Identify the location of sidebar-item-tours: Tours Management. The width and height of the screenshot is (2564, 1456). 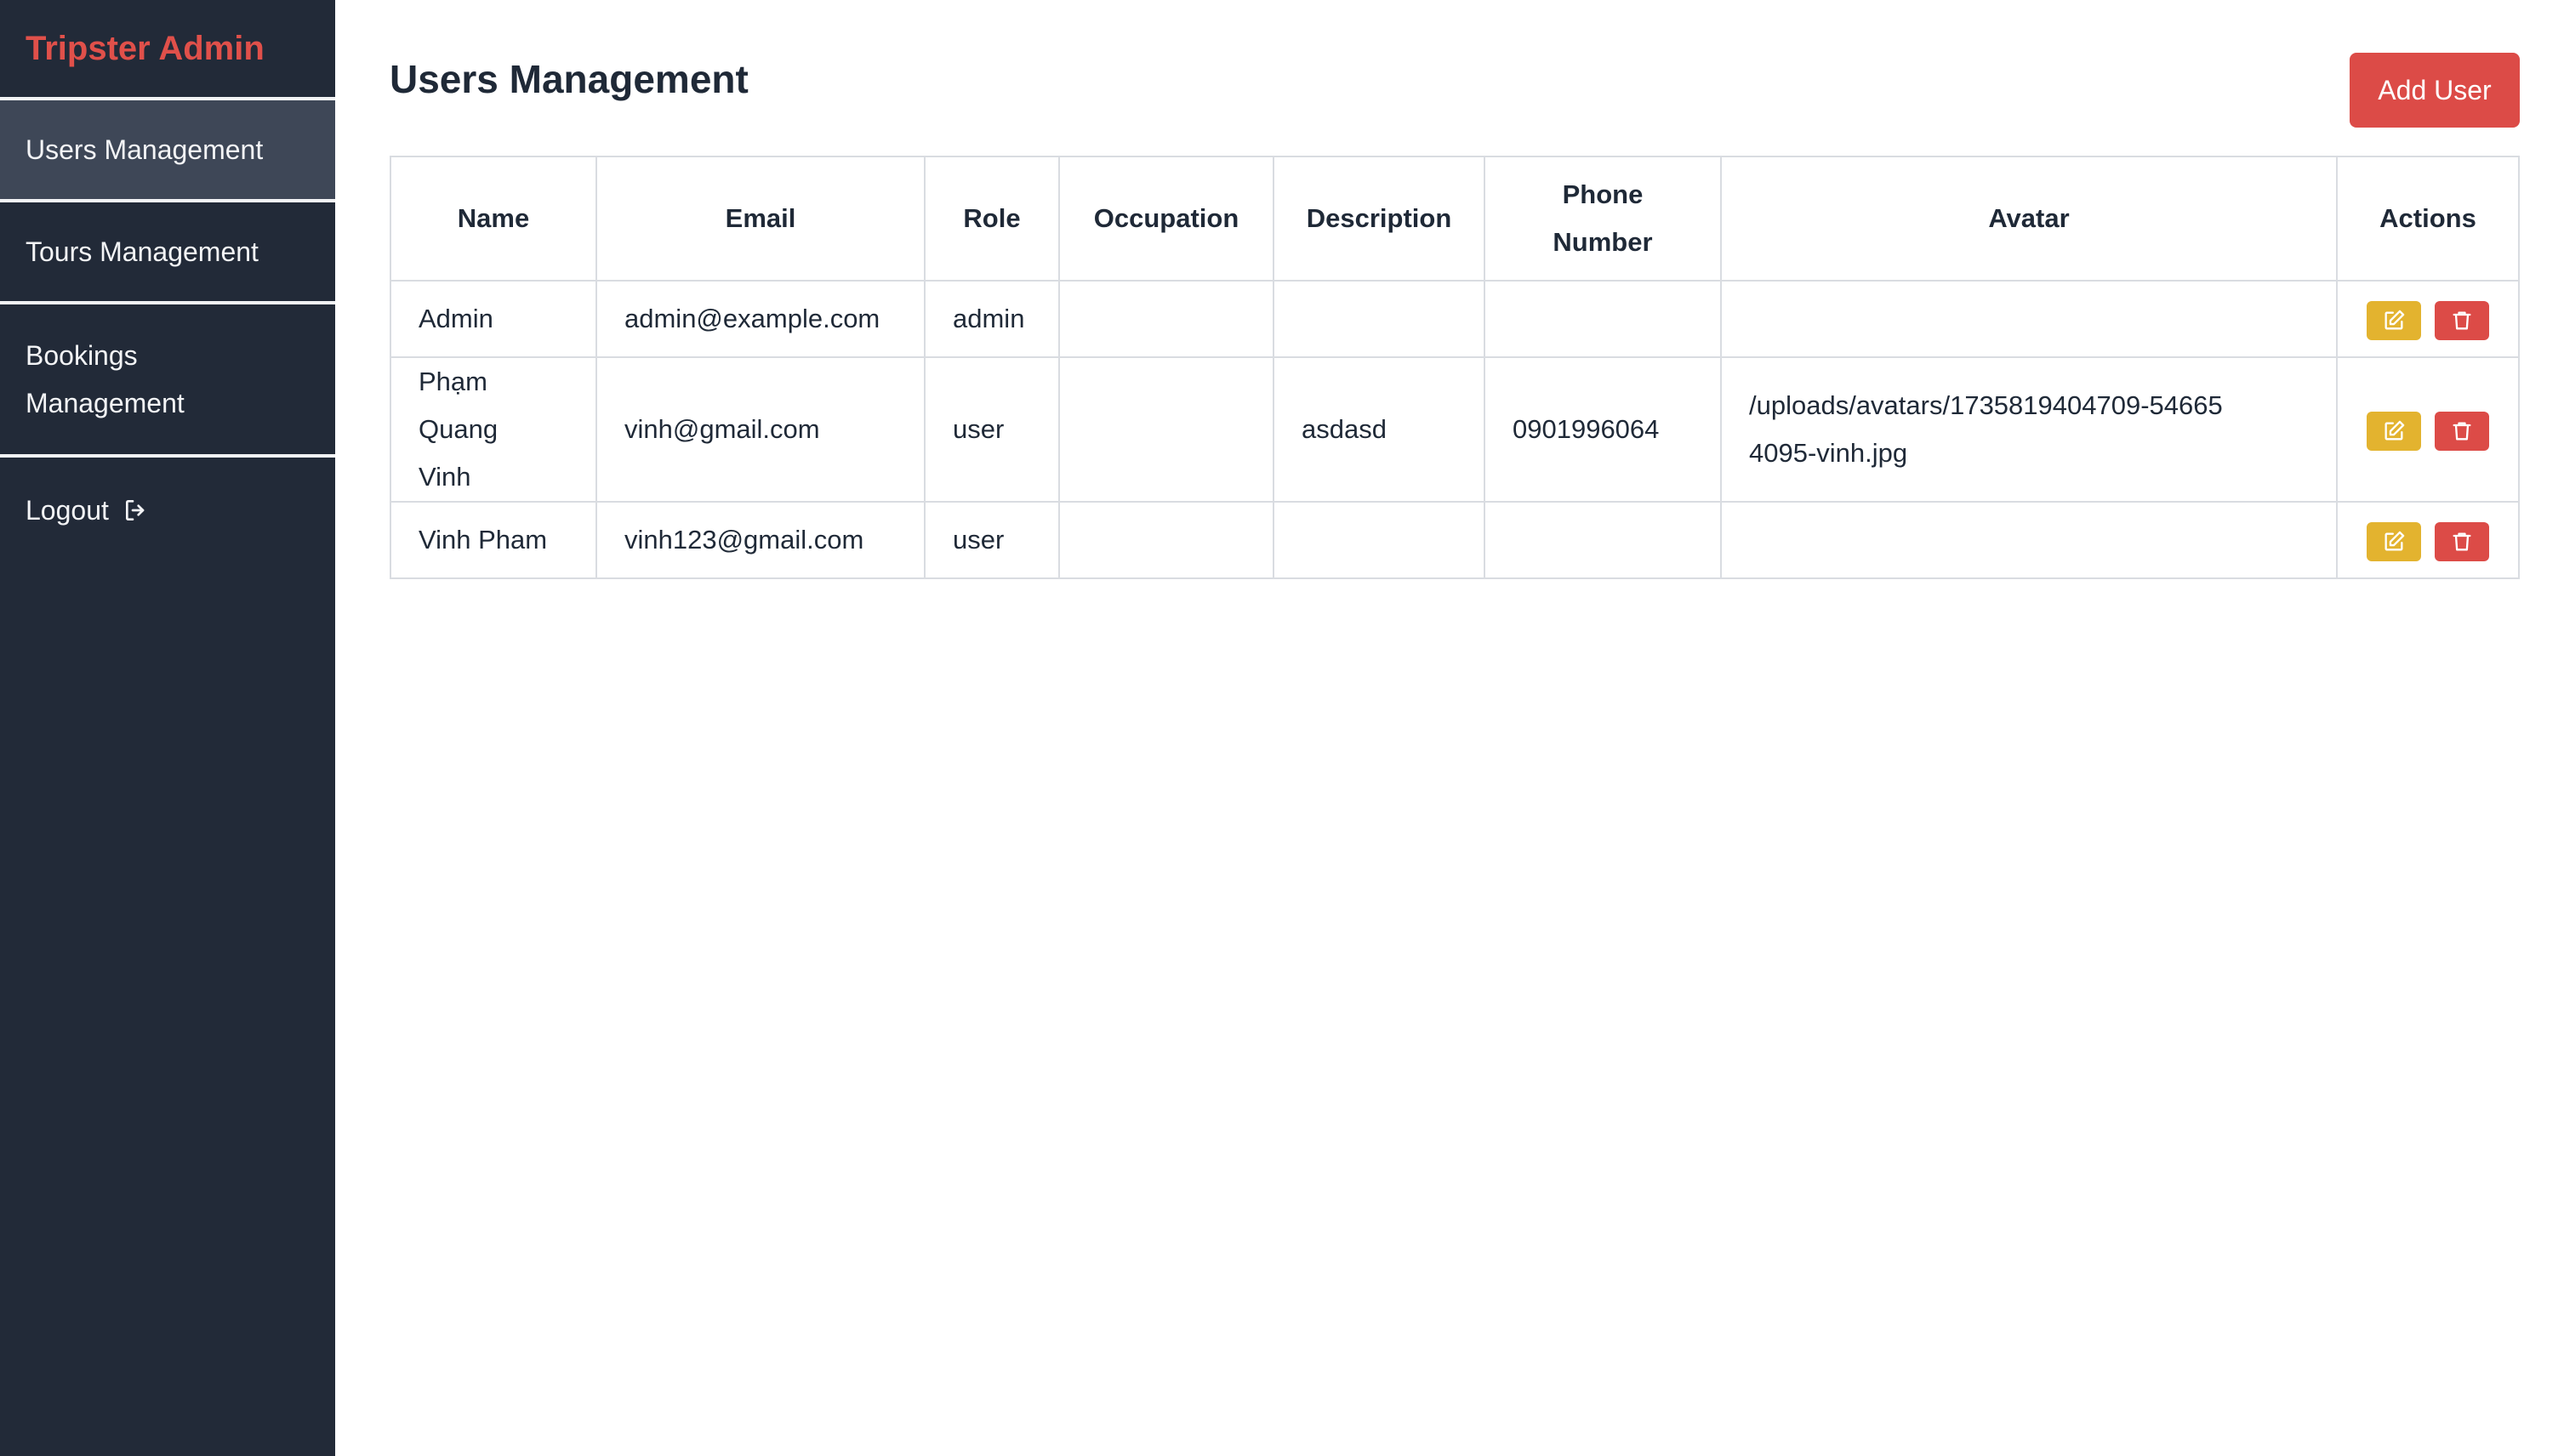
(168, 253).